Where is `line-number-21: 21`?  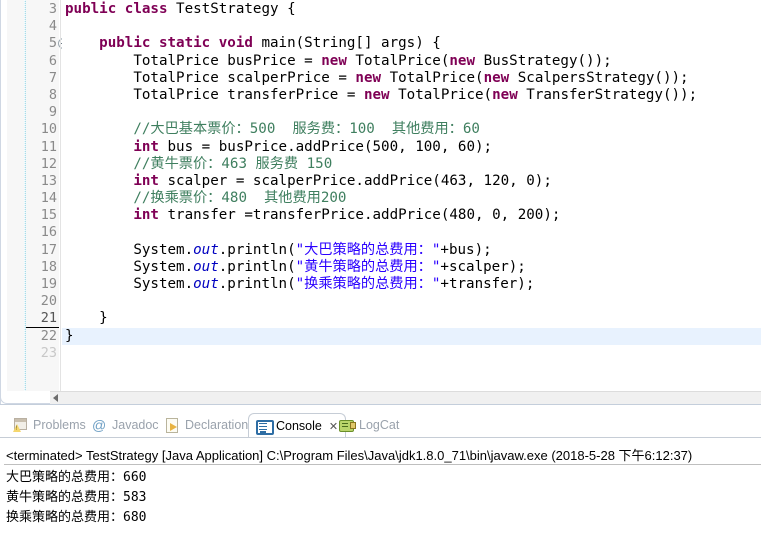
line-number-21: 21 is located at coordinates (42, 319).